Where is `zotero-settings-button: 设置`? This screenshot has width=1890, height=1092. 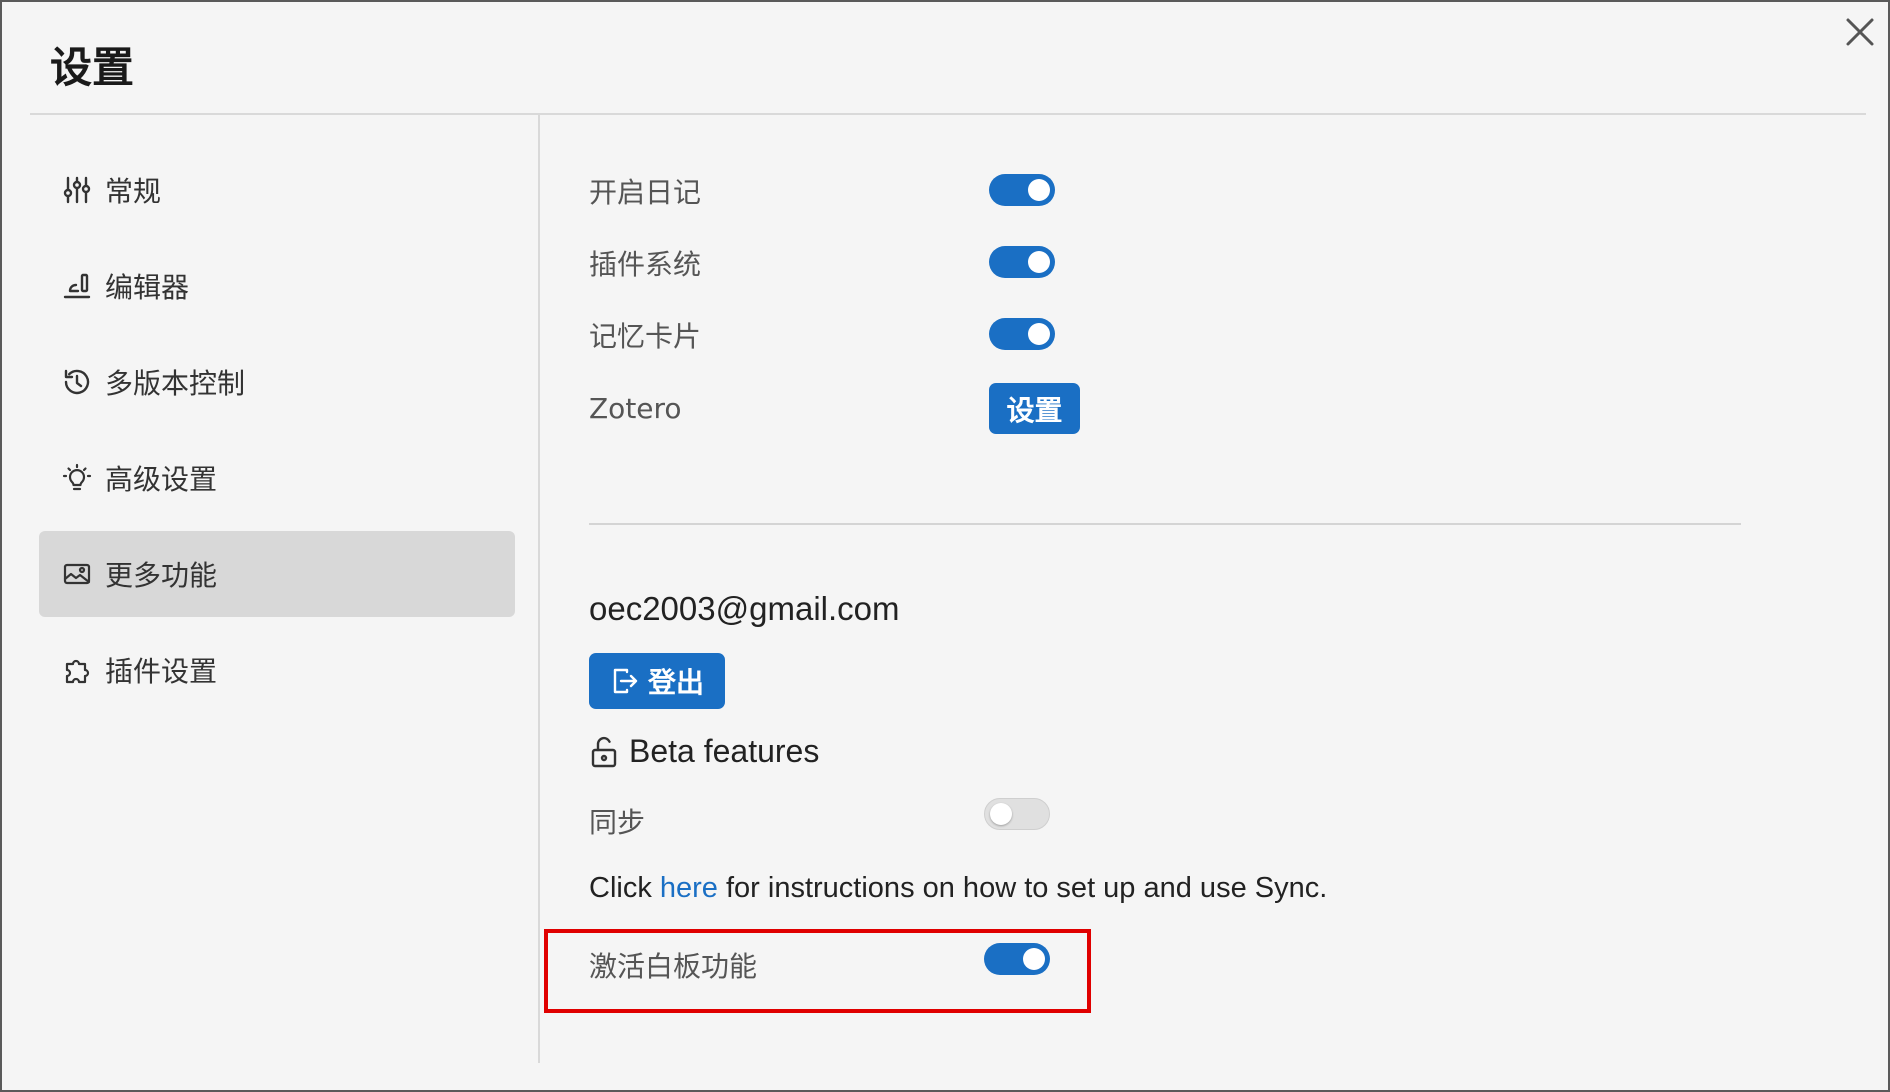 zotero-settings-button: 设置 is located at coordinates (1034, 408).